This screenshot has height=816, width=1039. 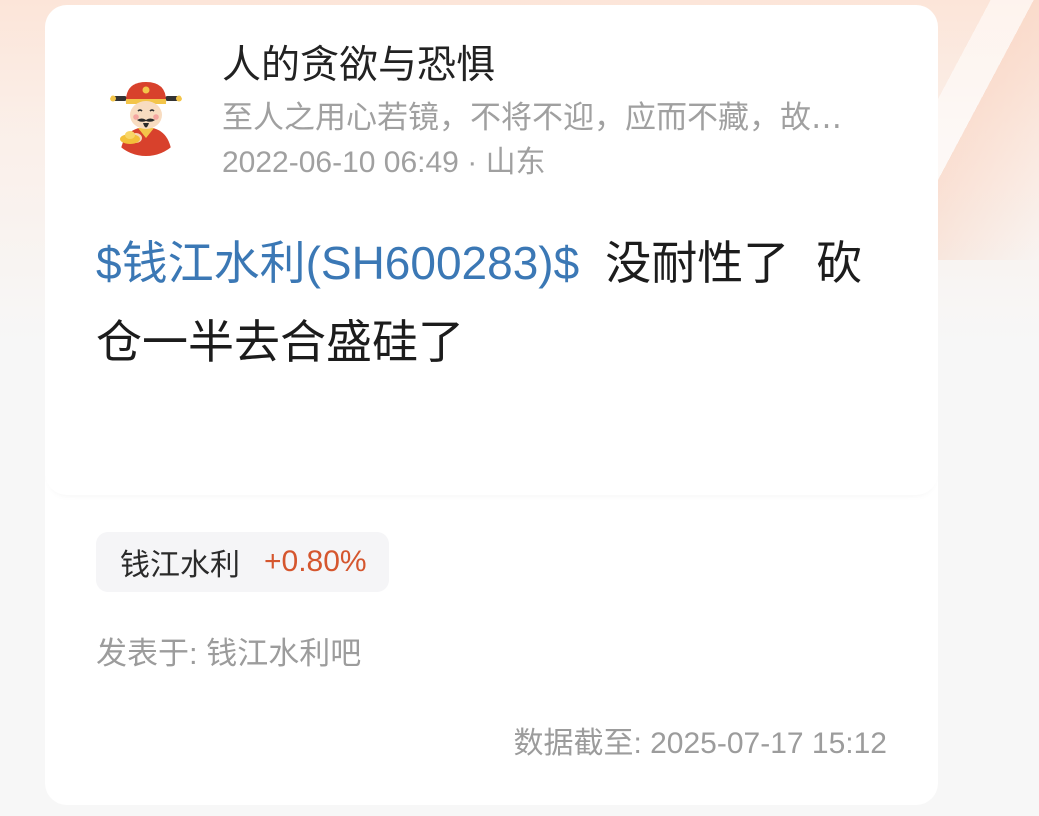 I want to click on post-timestamp: 2022-06-10 06:49, so click(x=340, y=162).